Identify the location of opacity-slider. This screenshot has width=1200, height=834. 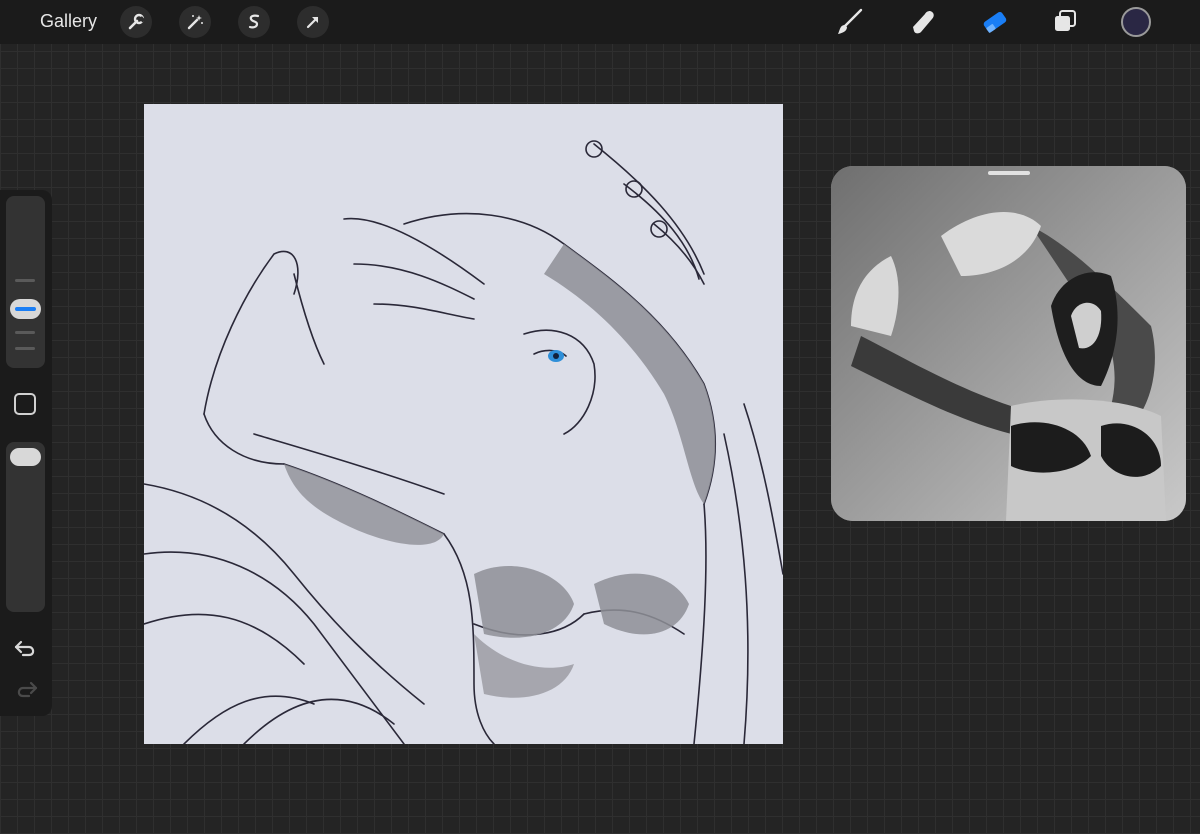
(25, 527).